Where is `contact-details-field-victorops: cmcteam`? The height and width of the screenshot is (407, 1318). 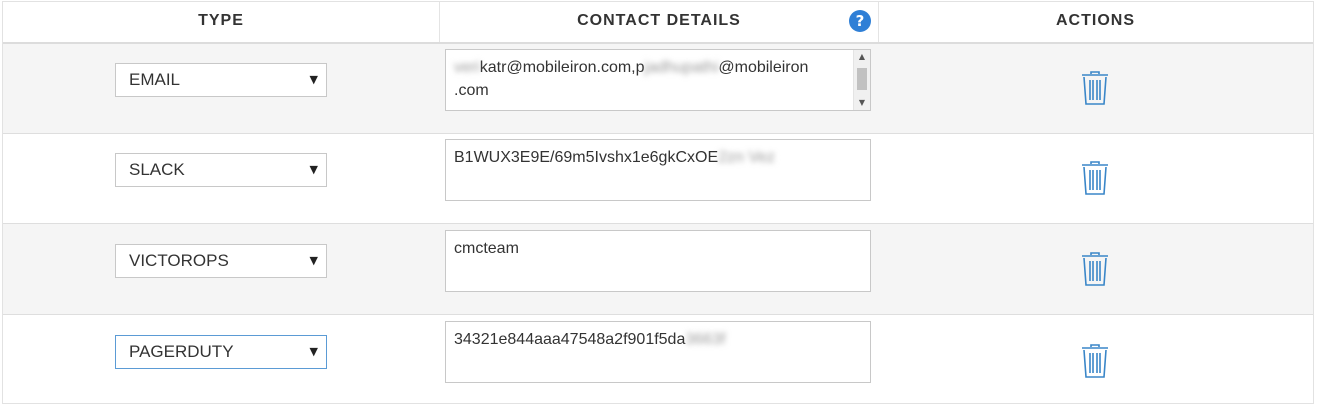
contact-details-field-victorops: cmcteam is located at coordinates (658, 261).